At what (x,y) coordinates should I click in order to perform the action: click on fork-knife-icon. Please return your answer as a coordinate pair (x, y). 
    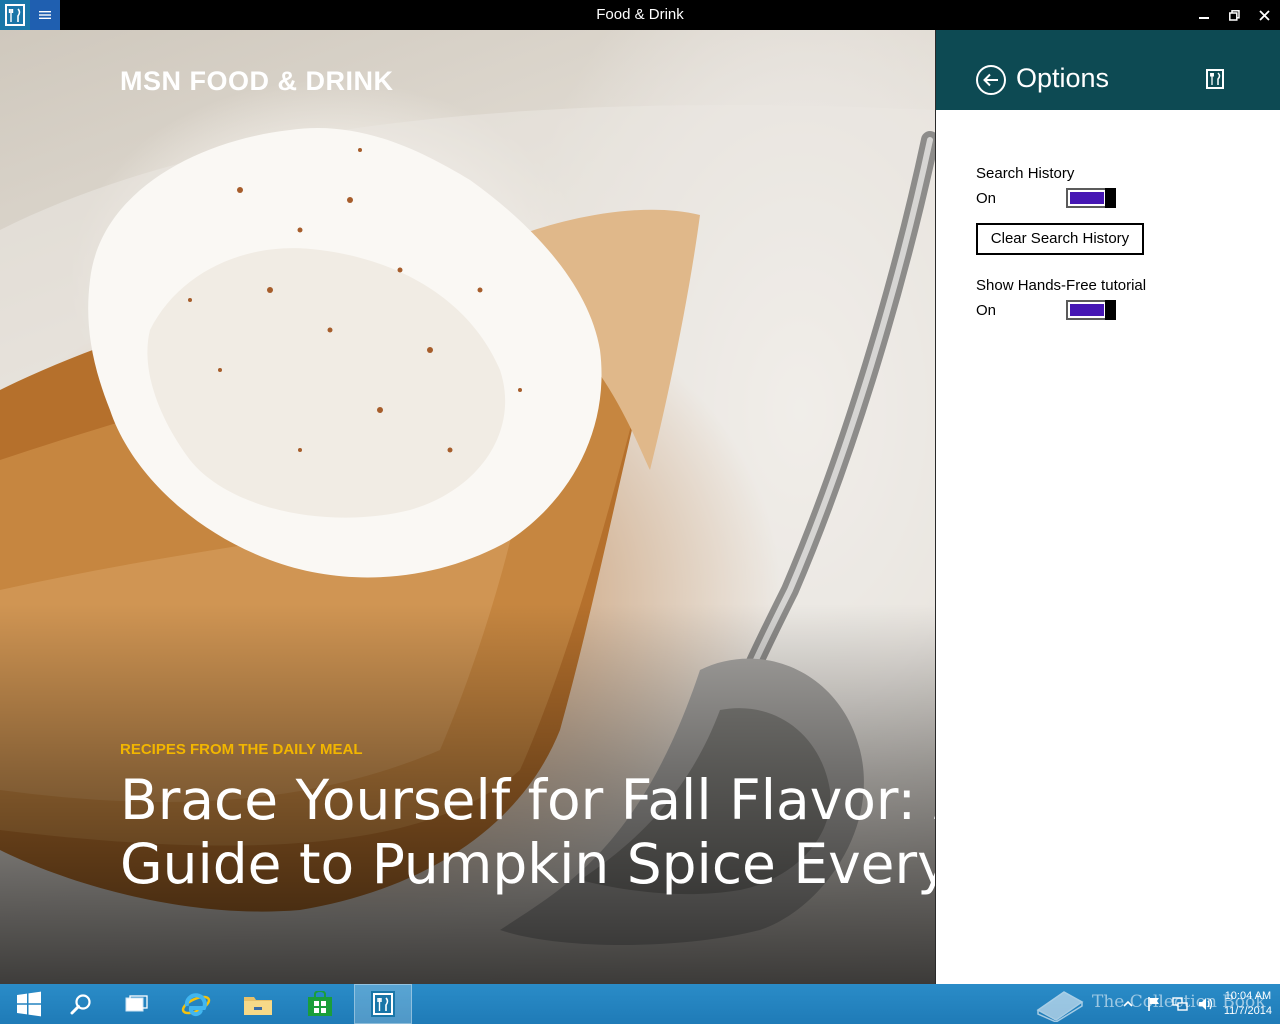
    Looking at the image, I should click on (1215, 79).